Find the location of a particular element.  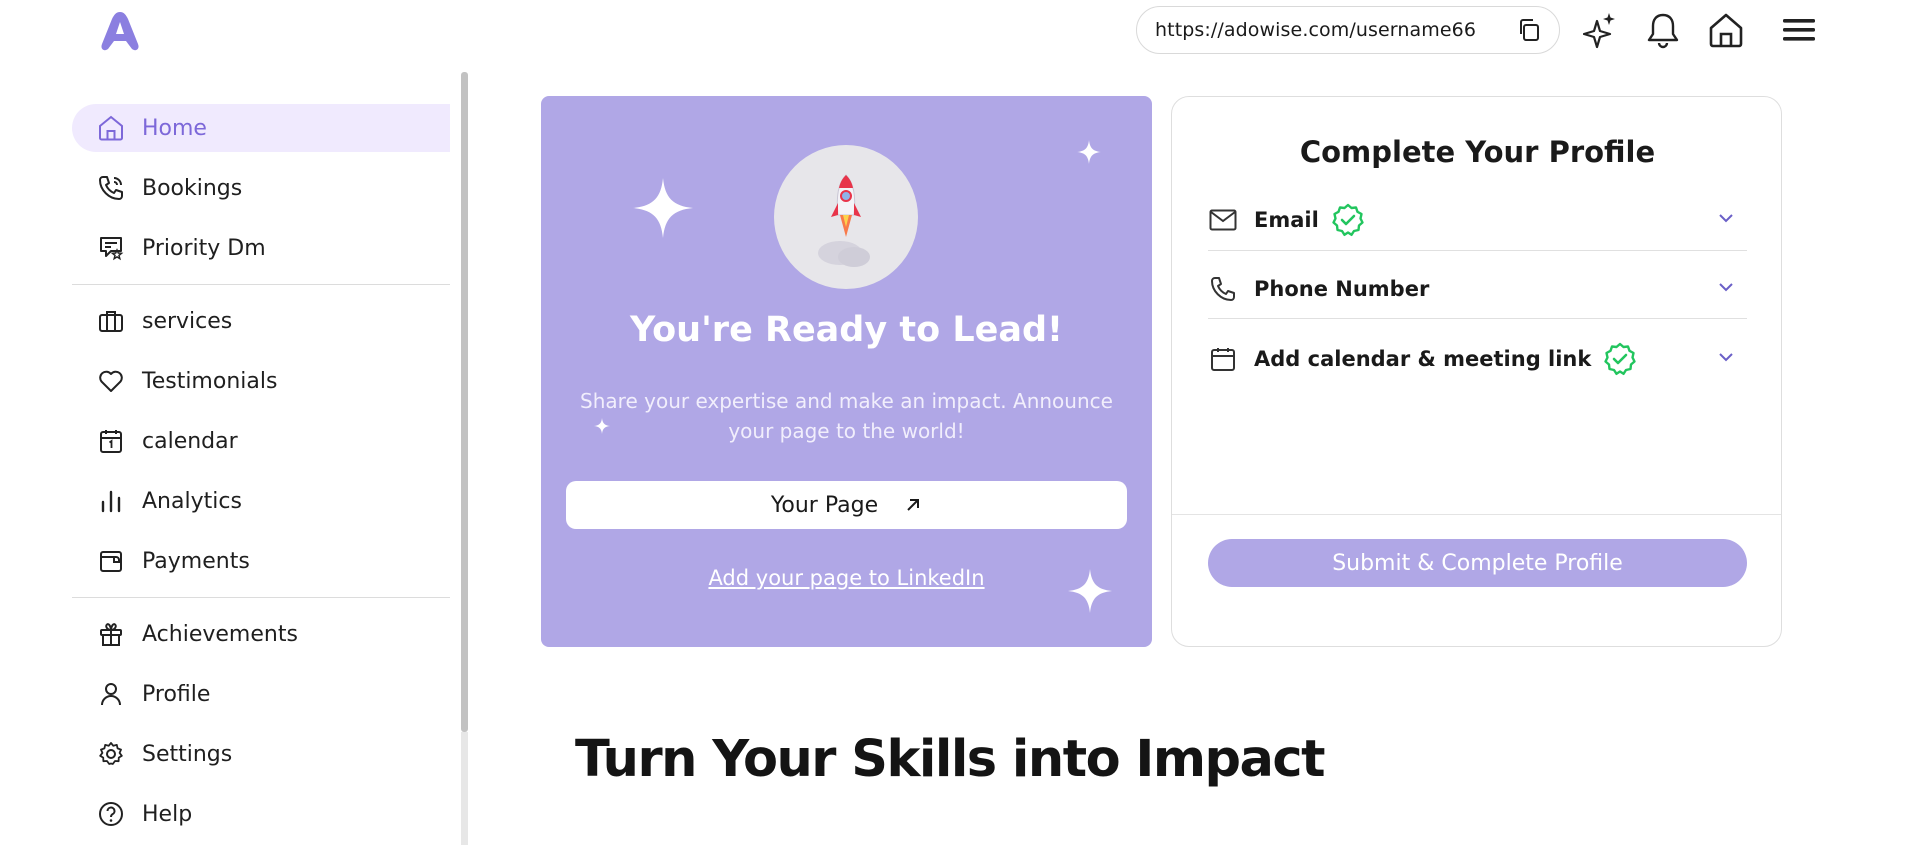

card-footer-divider is located at coordinates (1476, 514).